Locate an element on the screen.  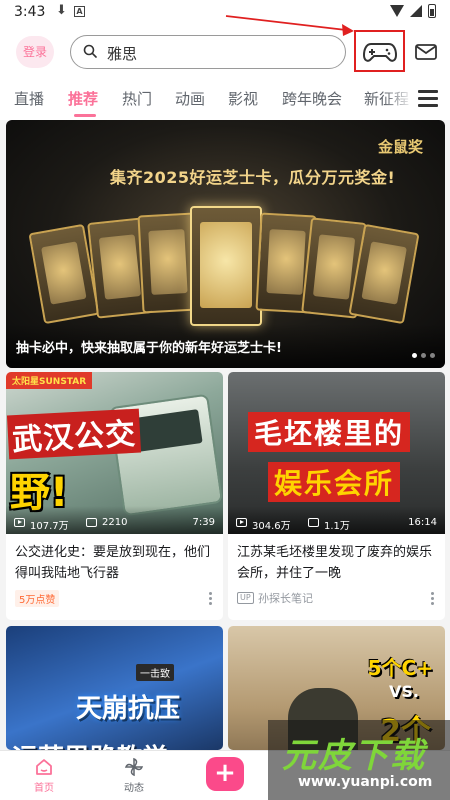
tab-recommend: 推荐 is located at coordinates (83, 98).